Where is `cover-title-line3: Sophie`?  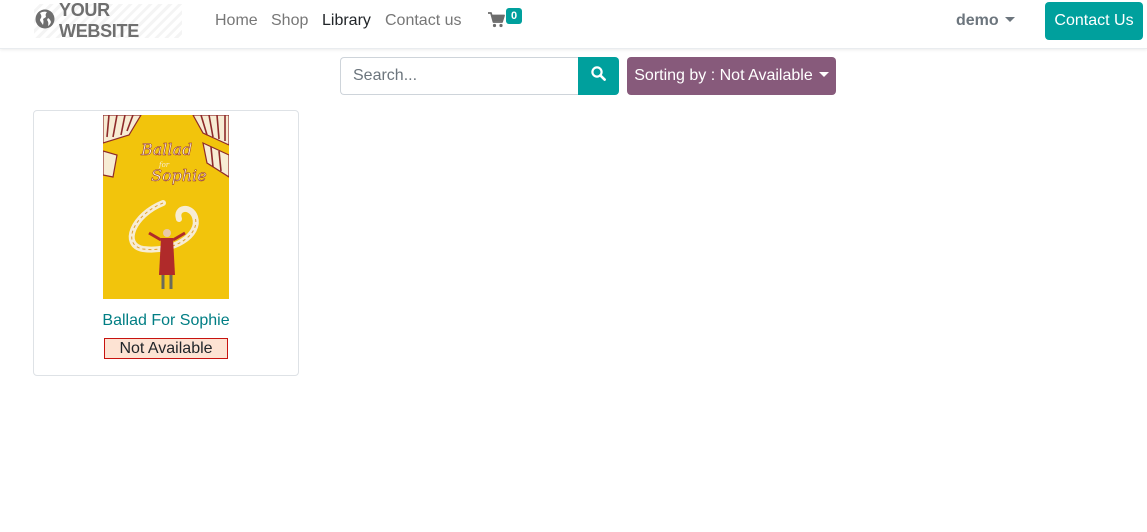
cover-title-line3: Sophie is located at coordinates (179, 175).